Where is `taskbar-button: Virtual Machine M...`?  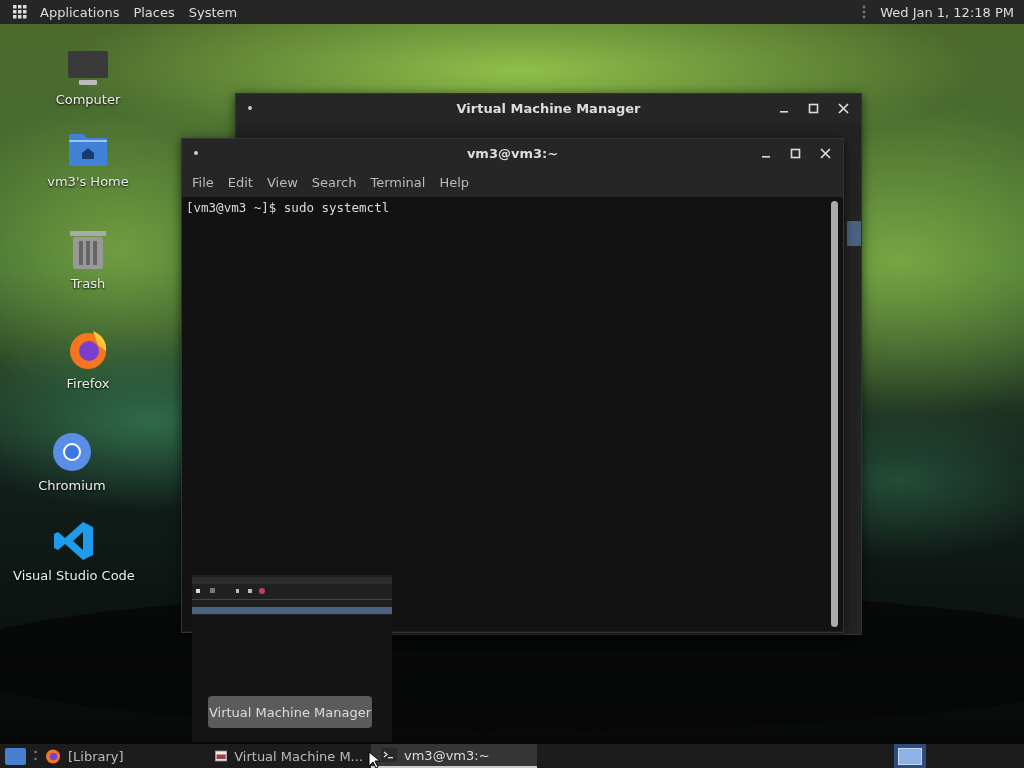 taskbar-button: Virtual Machine M... is located at coordinates (289, 756).